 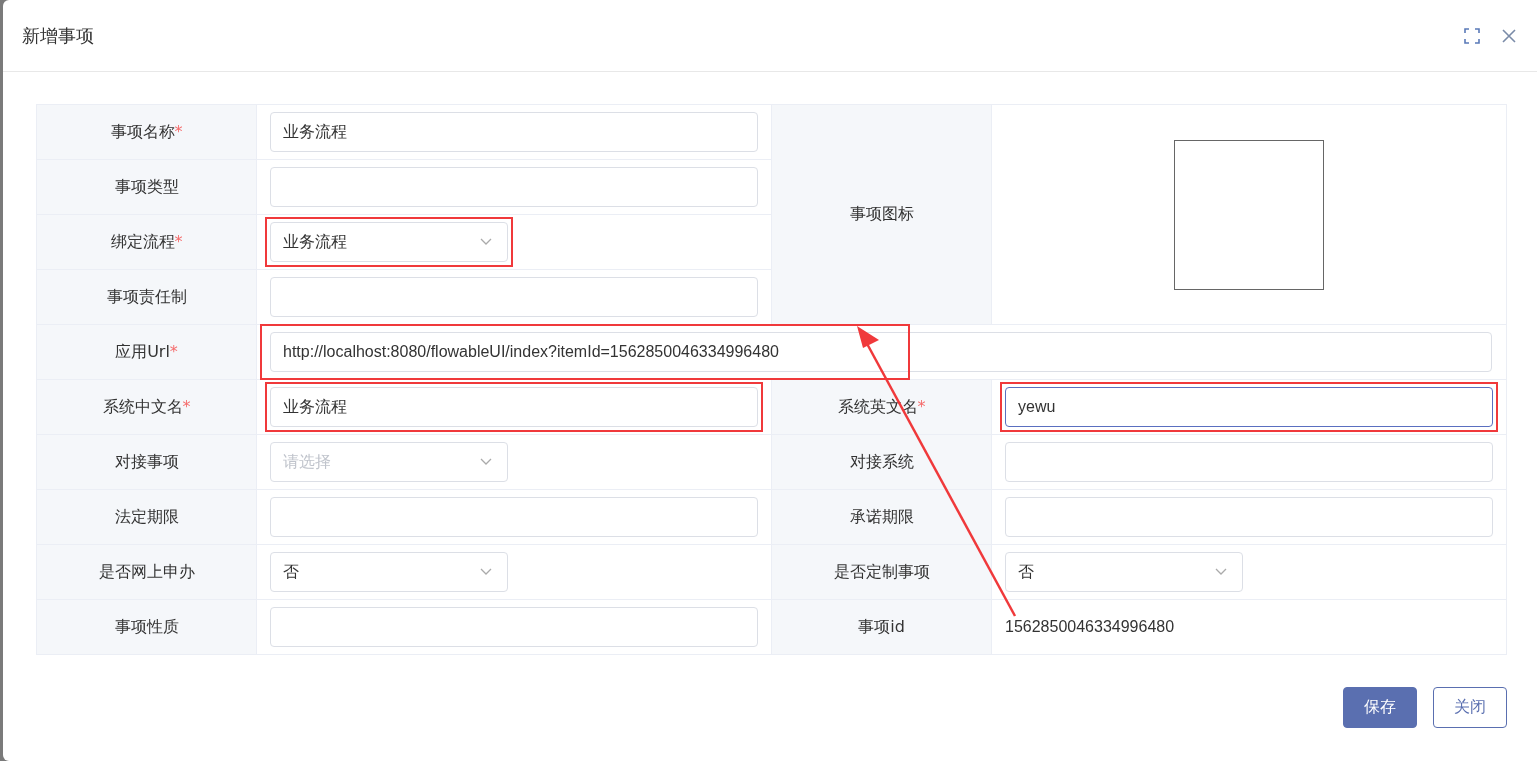 What do you see at coordinates (877, 406) in the screenshot?
I see `field-label: 系统英文名` at bounding box center [877, 406].